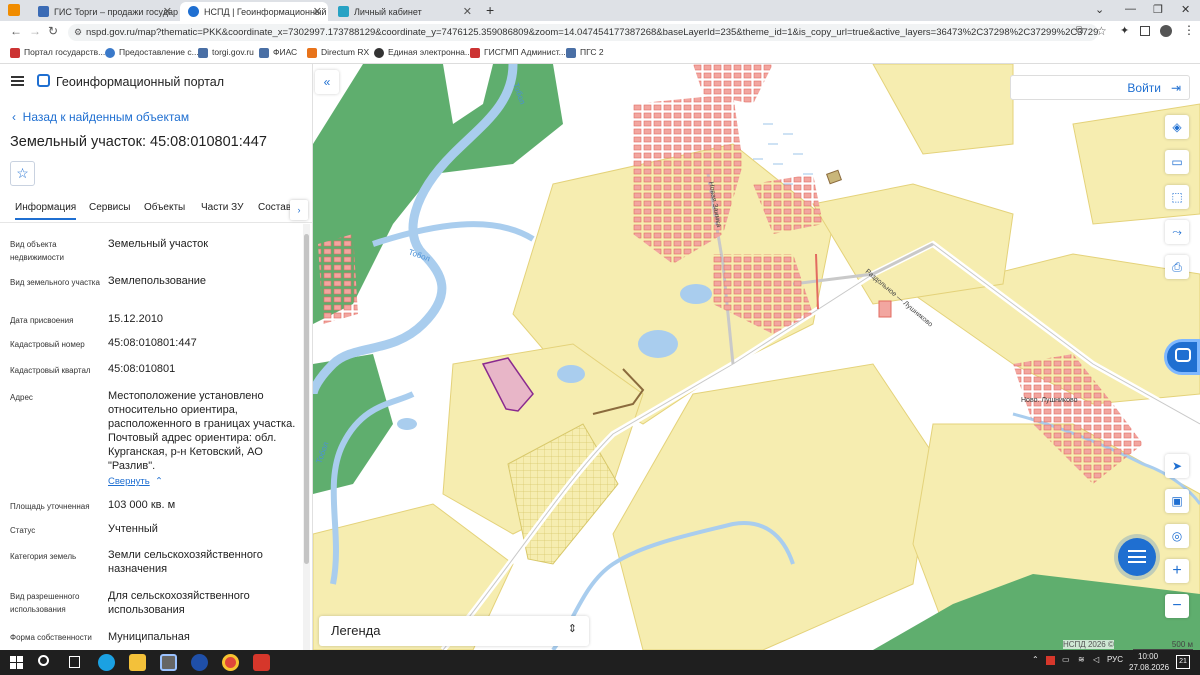 The height and width of the screenshot is (675, 1200). I want to click on windows-start-icon, so click(16, 662).